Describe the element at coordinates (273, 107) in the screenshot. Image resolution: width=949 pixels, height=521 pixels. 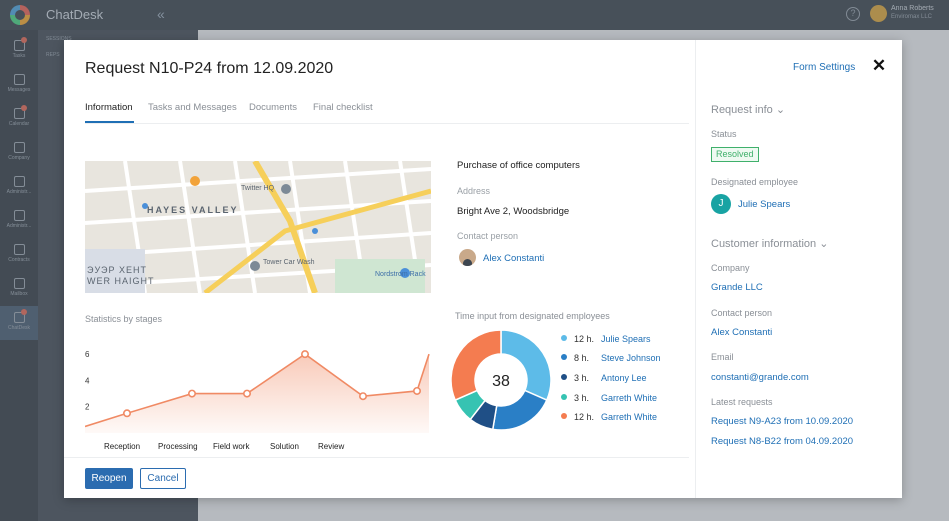
I see `tab-documents: Documents` at that location.